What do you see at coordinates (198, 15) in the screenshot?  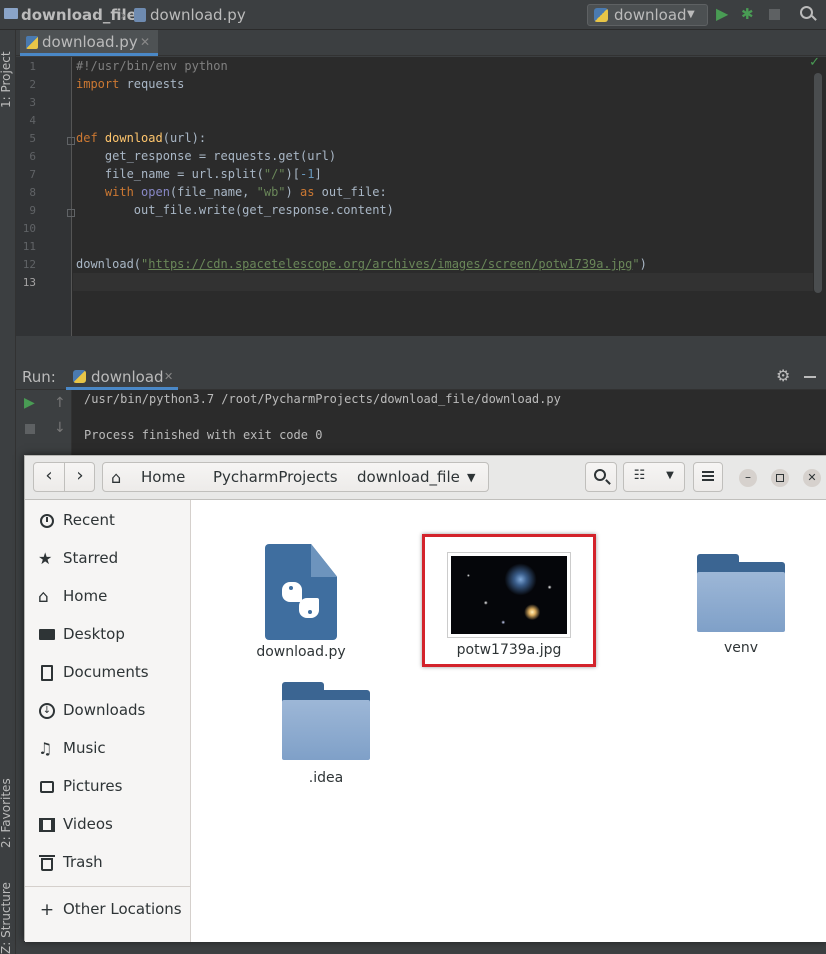 I see `breadcrumb-file: download.py` at bounding box center [198, 15].